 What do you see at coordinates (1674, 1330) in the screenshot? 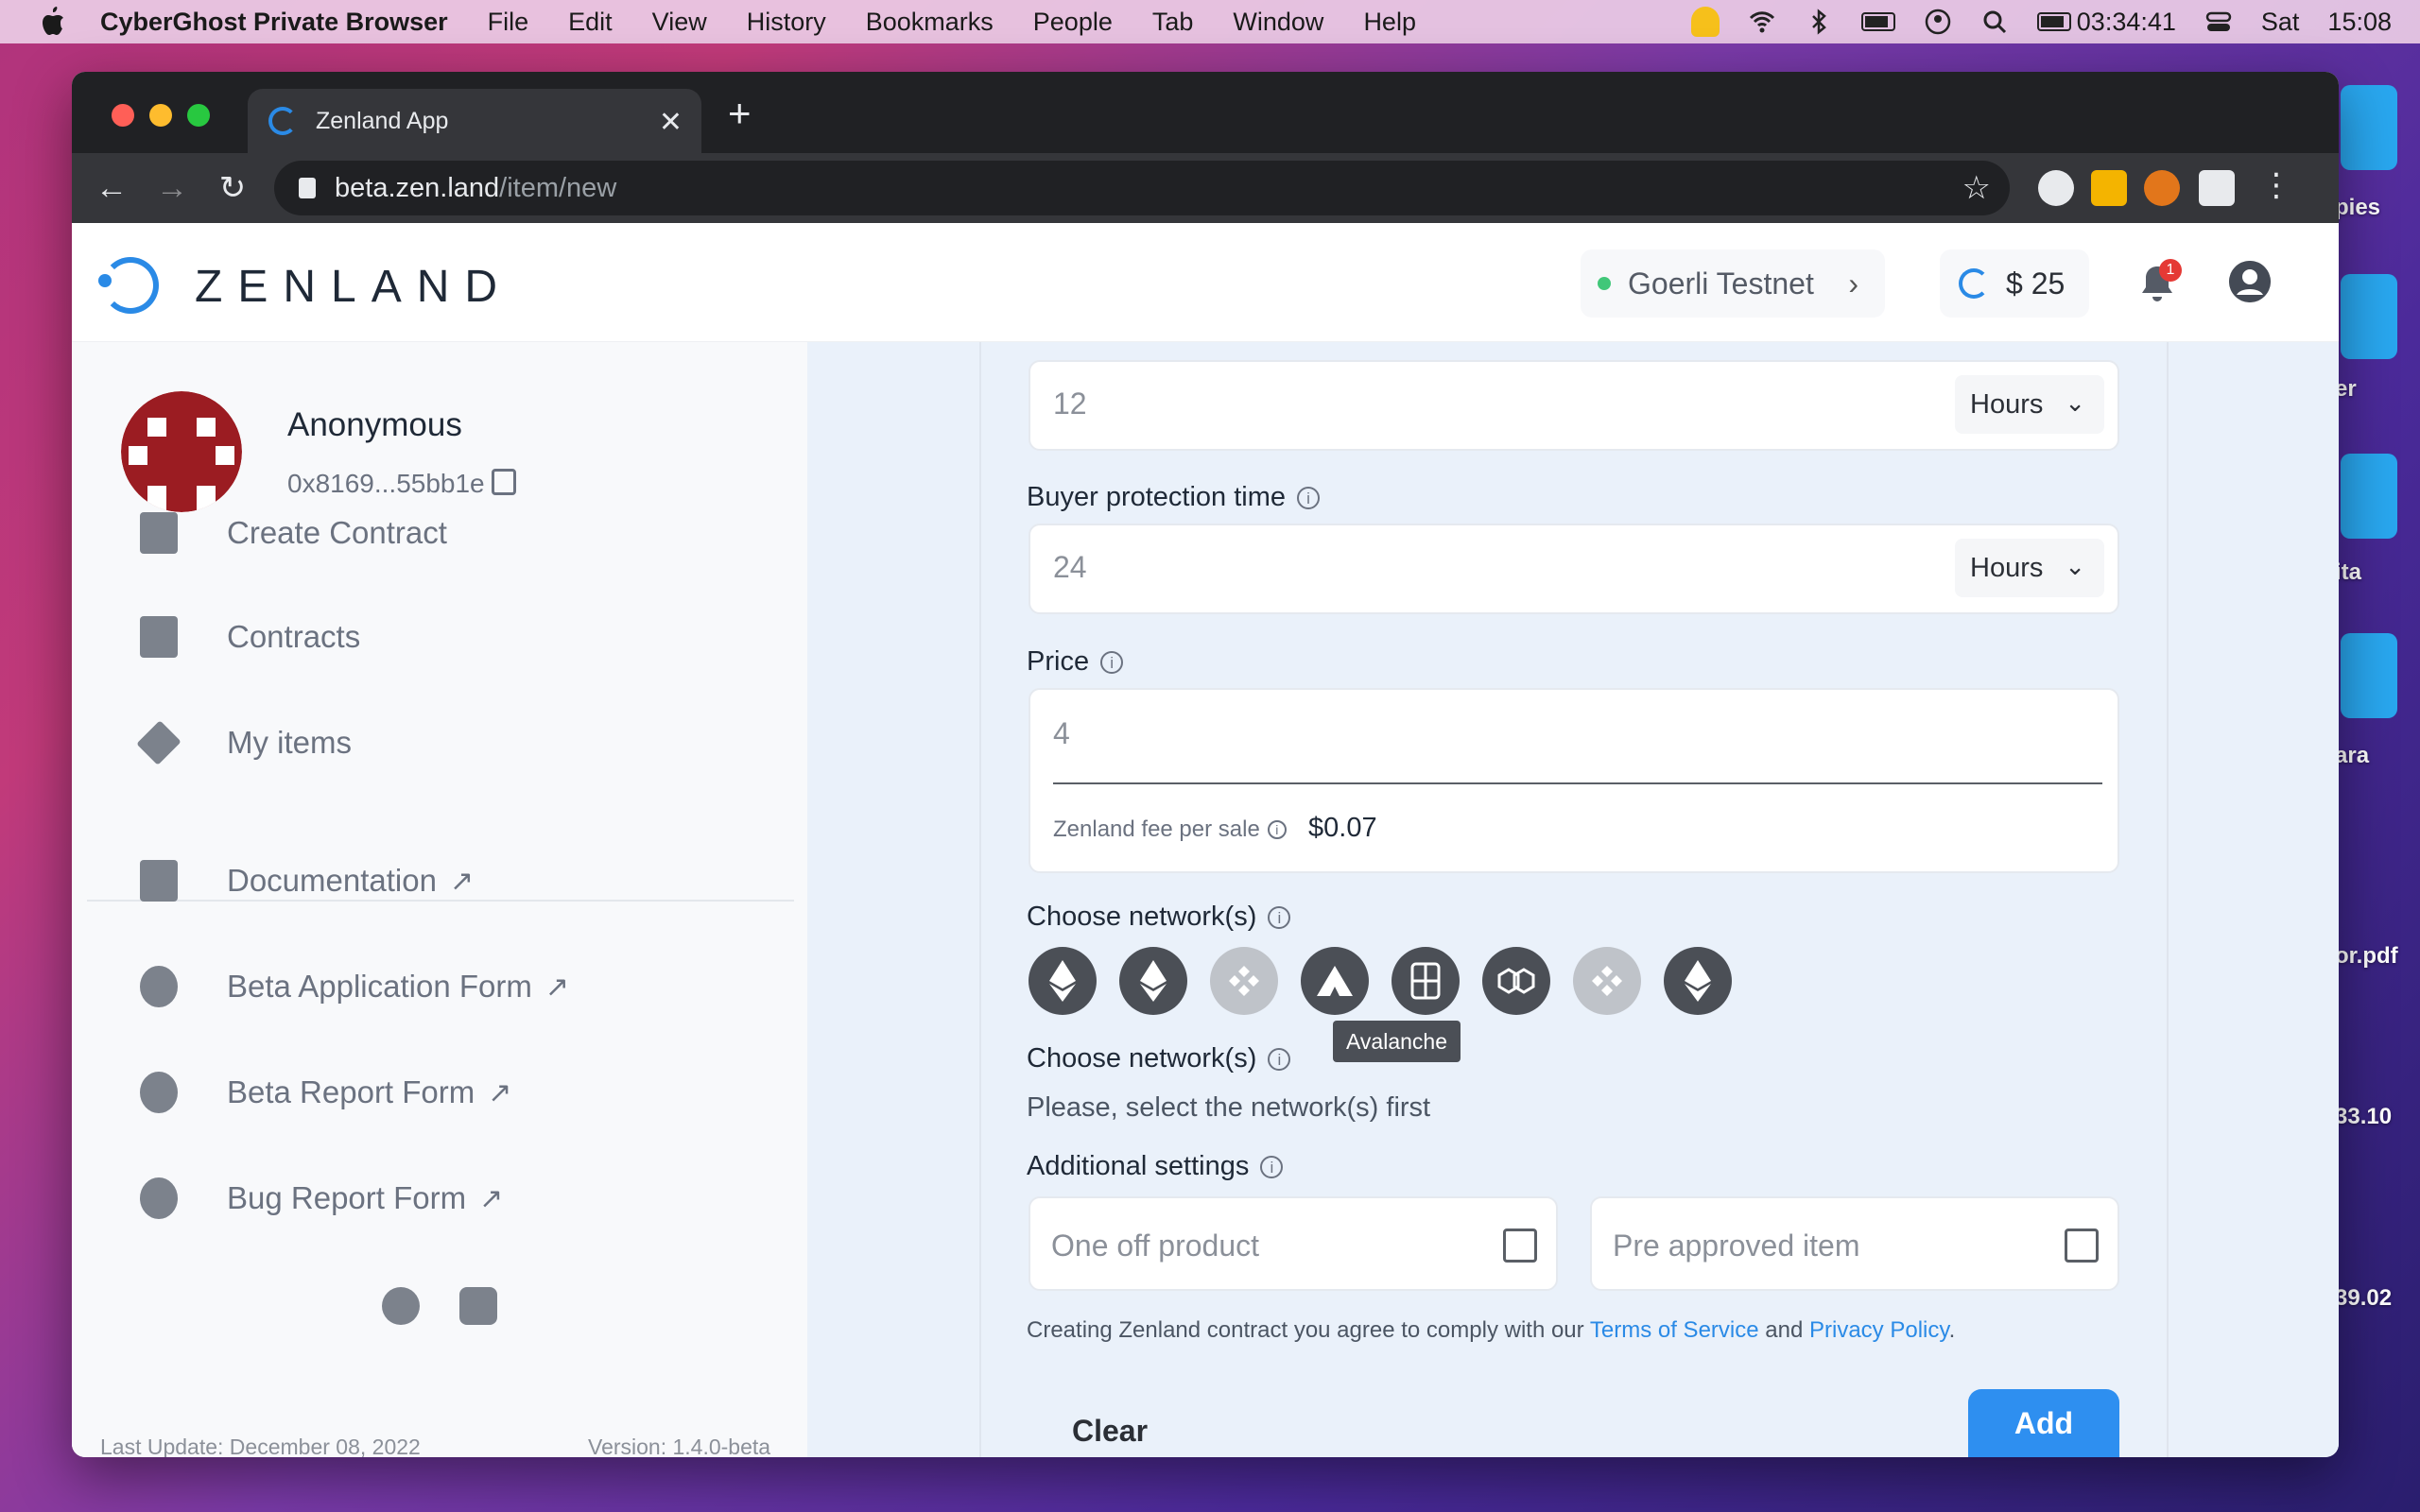
I see `terms-of-service-link: Terms of Service` at bounding box center [1674, 1330].